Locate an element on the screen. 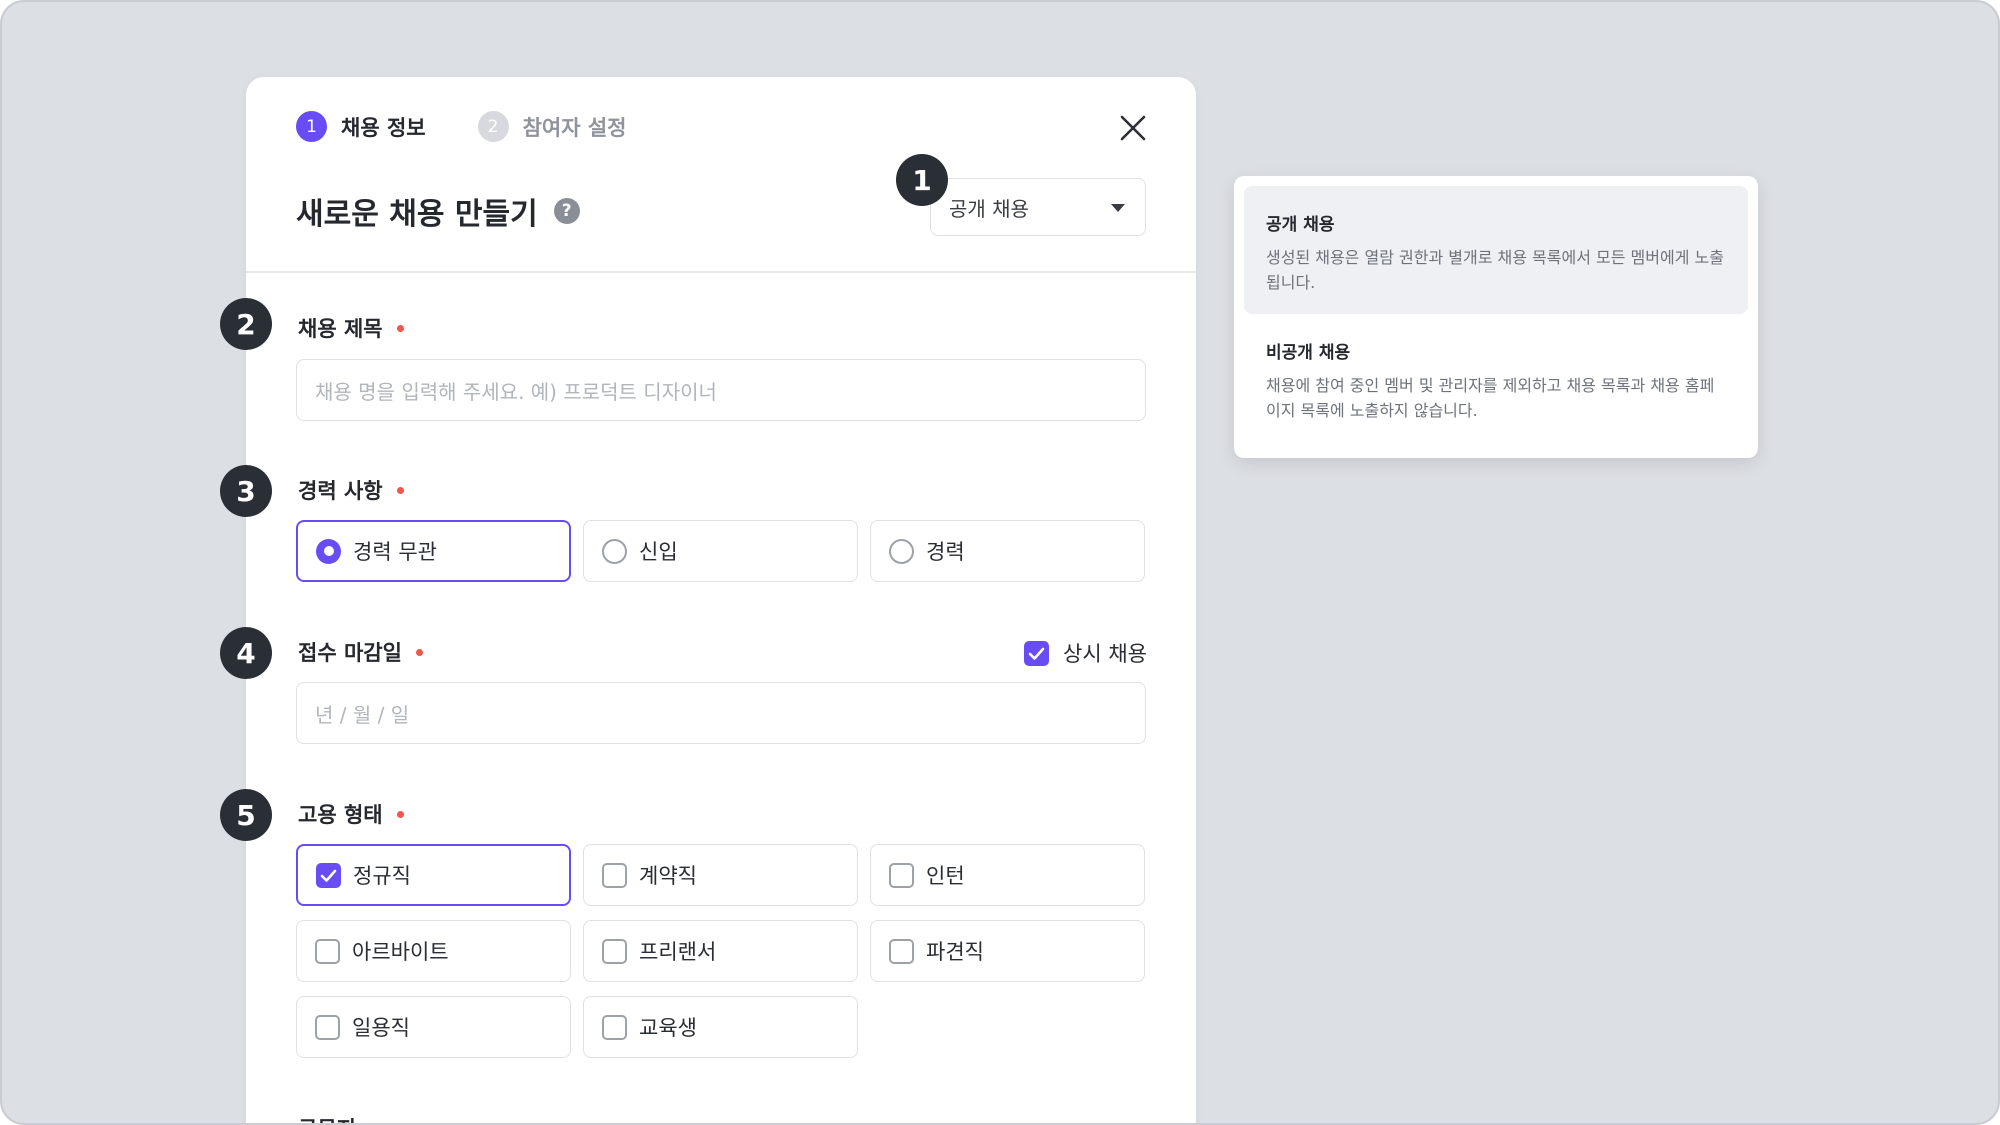  option-title: 비공개 채용 is located at coordinates (1308, 353).